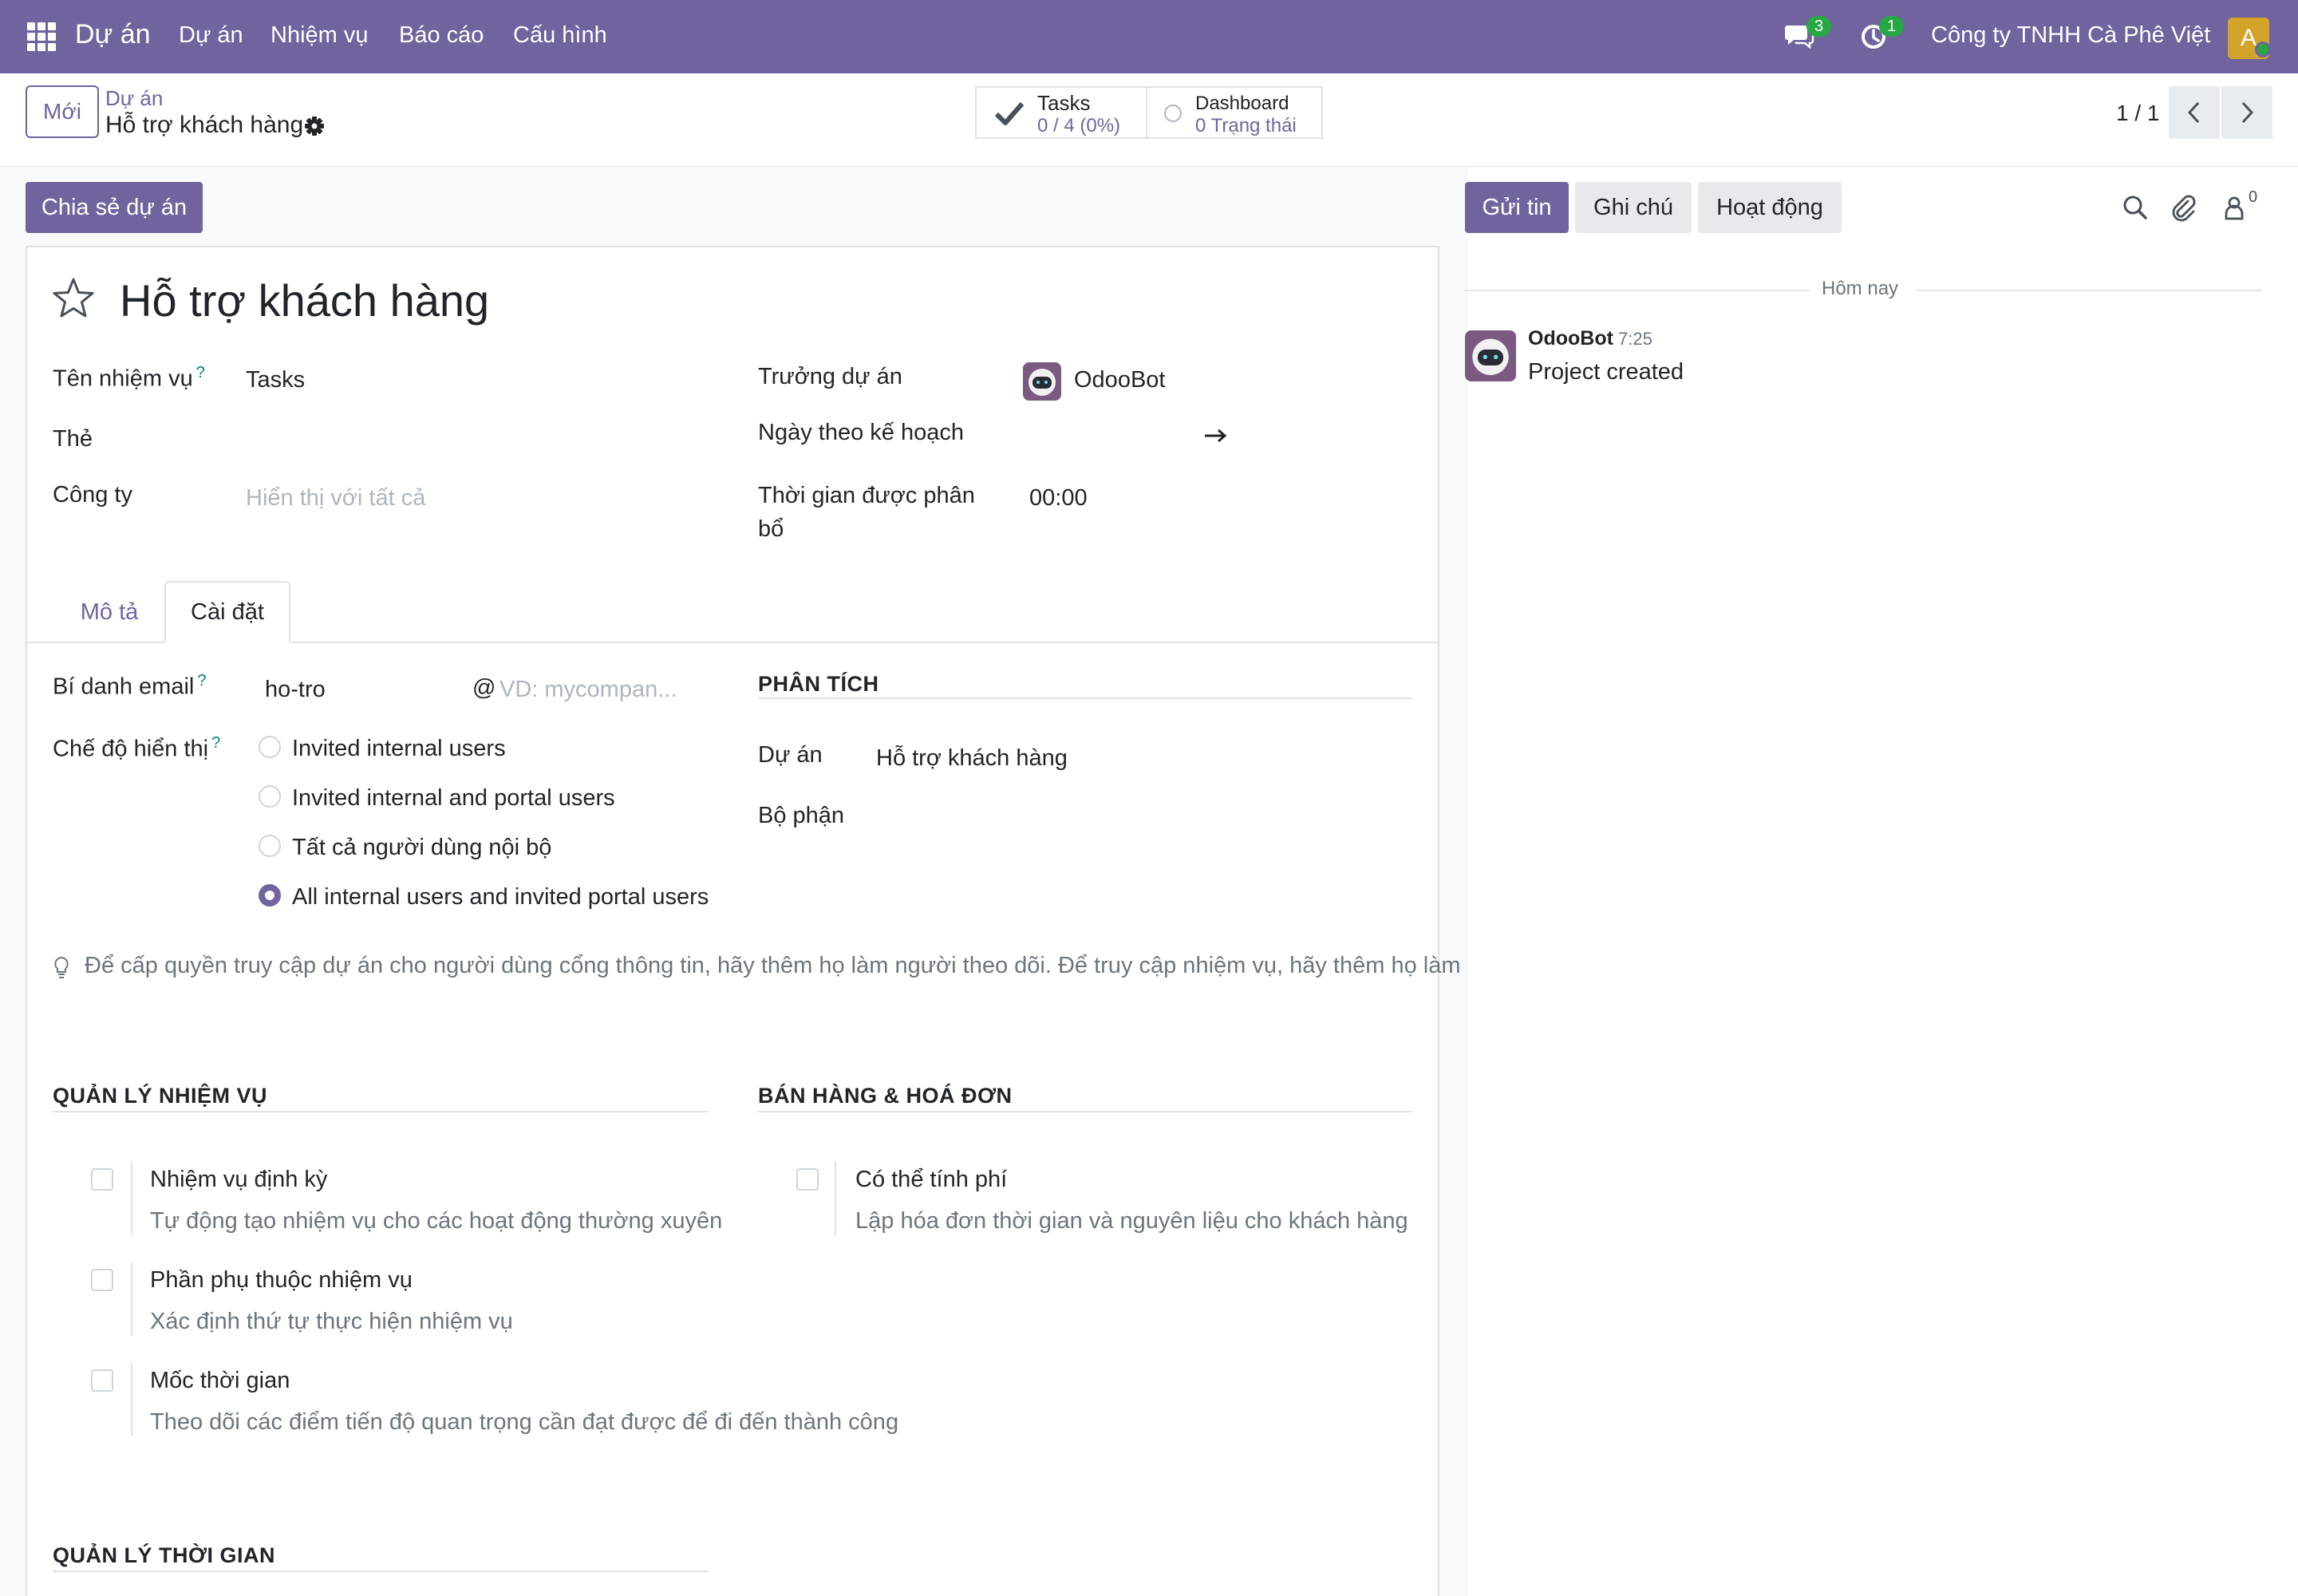 Image resolution: width=2298 pixels, height=1596 pixels. I want to click on milestones-checkbox, so click(102, 1380).